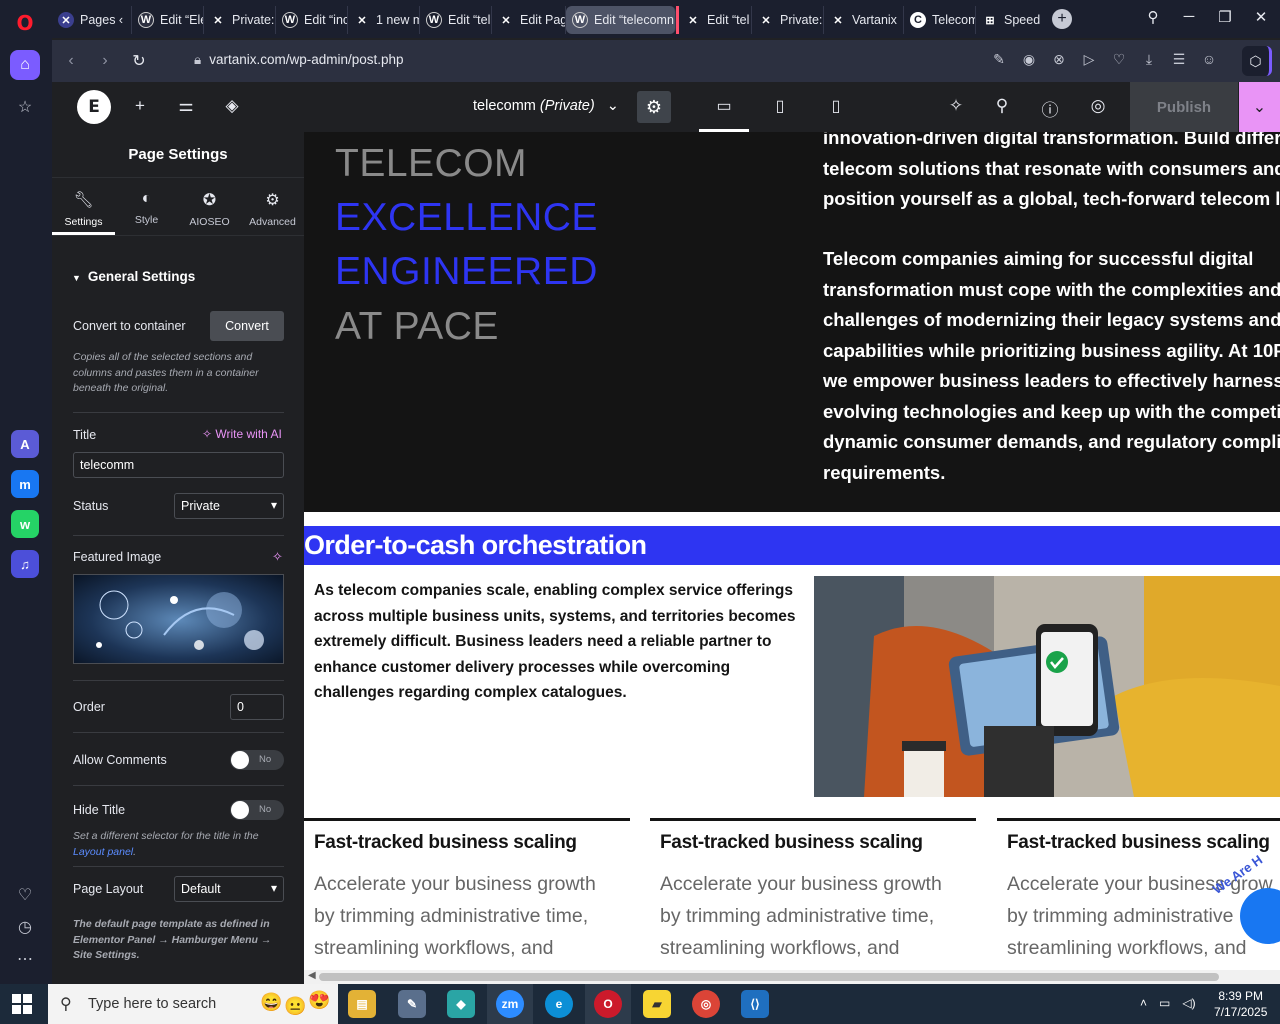 The width and height of the screenshot is (1280, 1024). Describe the element at coordinates (257, 810) in the screenshot. I see `hide-title-toggle: No` at that location.